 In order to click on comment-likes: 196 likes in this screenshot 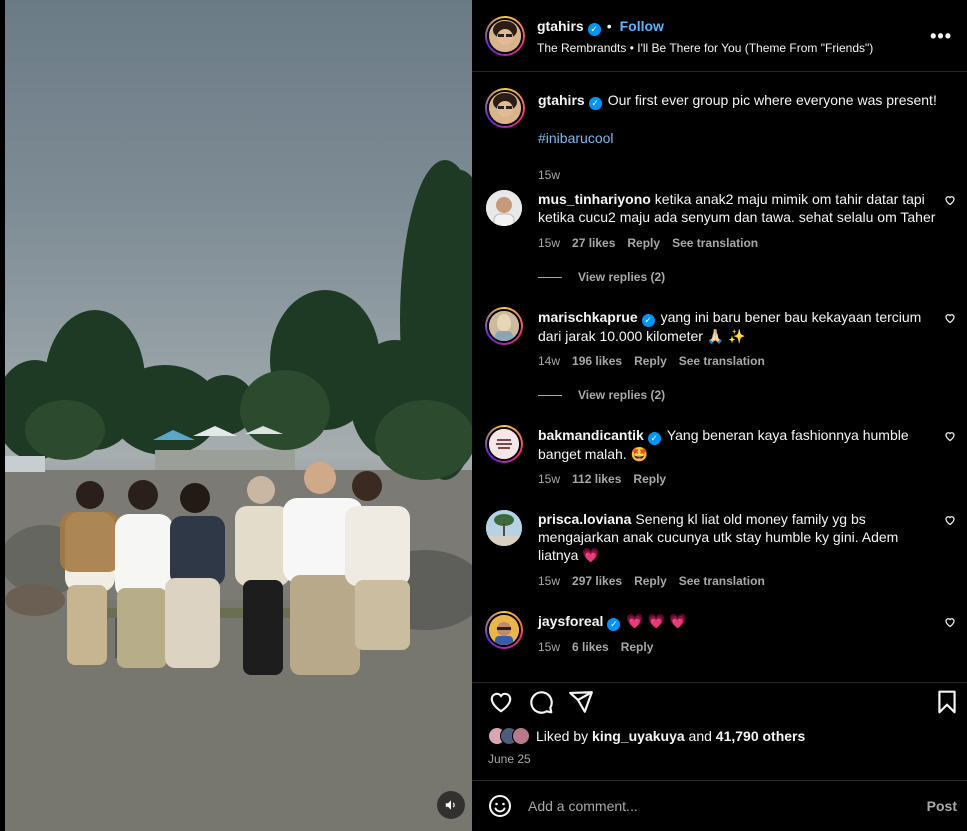, I will do `click(597, 361)`.